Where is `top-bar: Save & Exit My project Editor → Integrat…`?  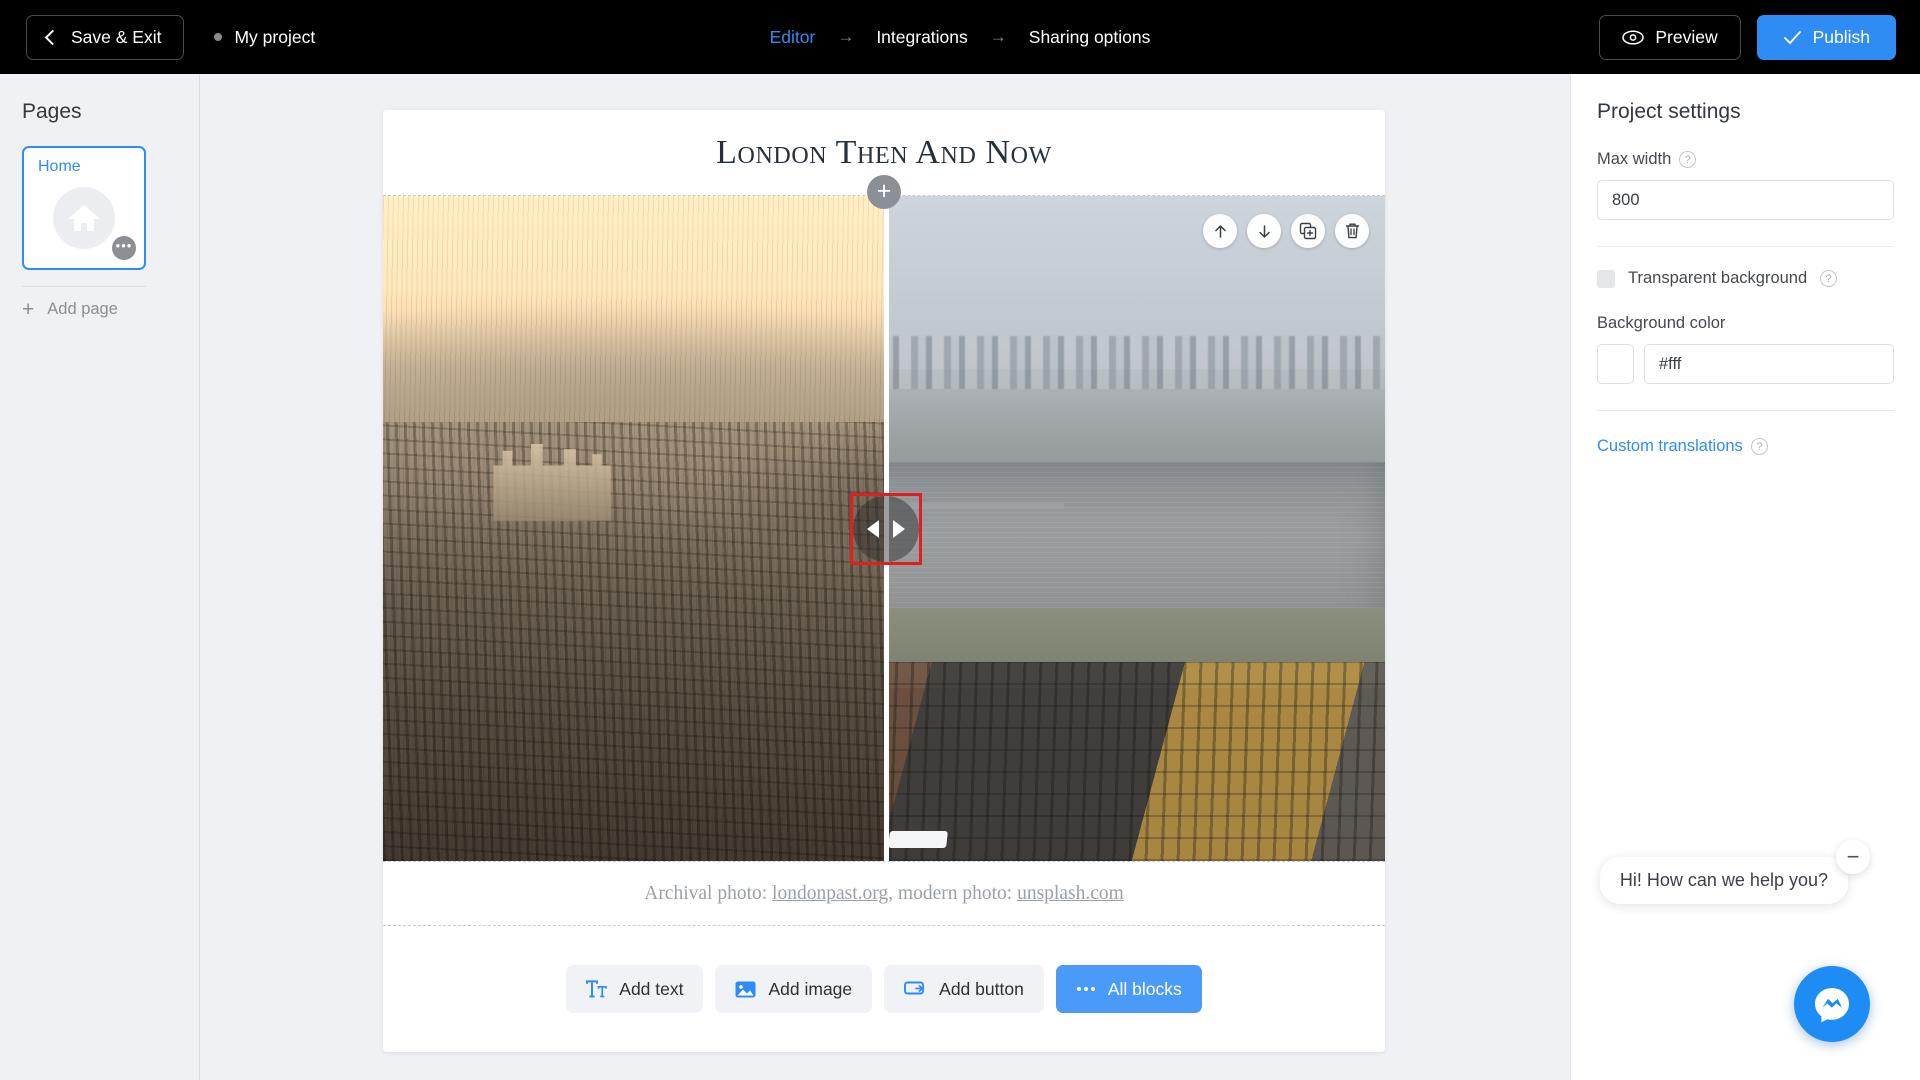 top-bar: Save & Exit My project Editor → Integrat… is located at coordinates (960, 37).